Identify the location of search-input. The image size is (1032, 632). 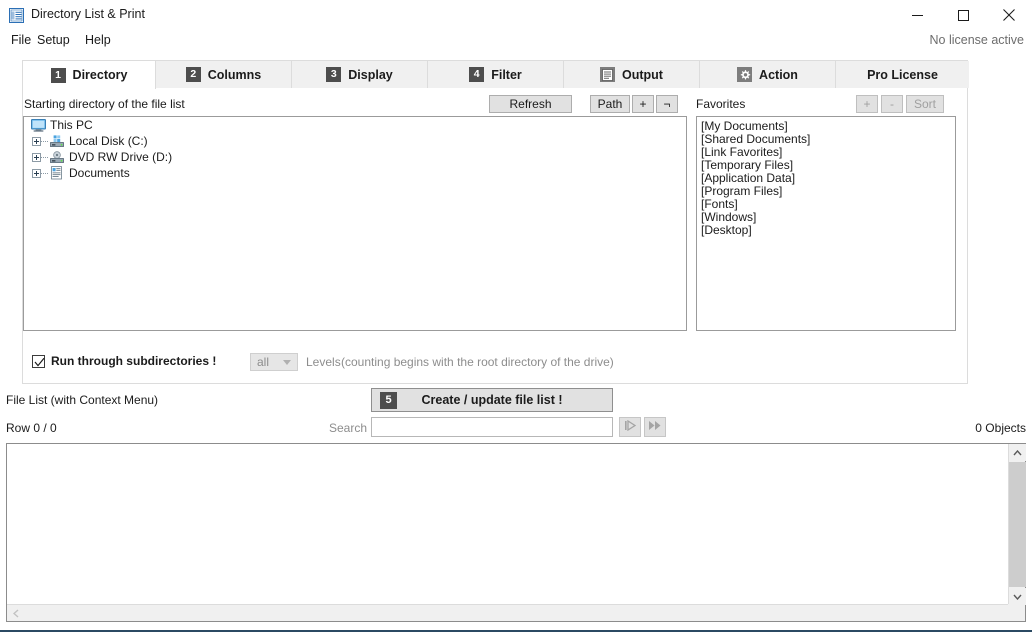
(492, 427).